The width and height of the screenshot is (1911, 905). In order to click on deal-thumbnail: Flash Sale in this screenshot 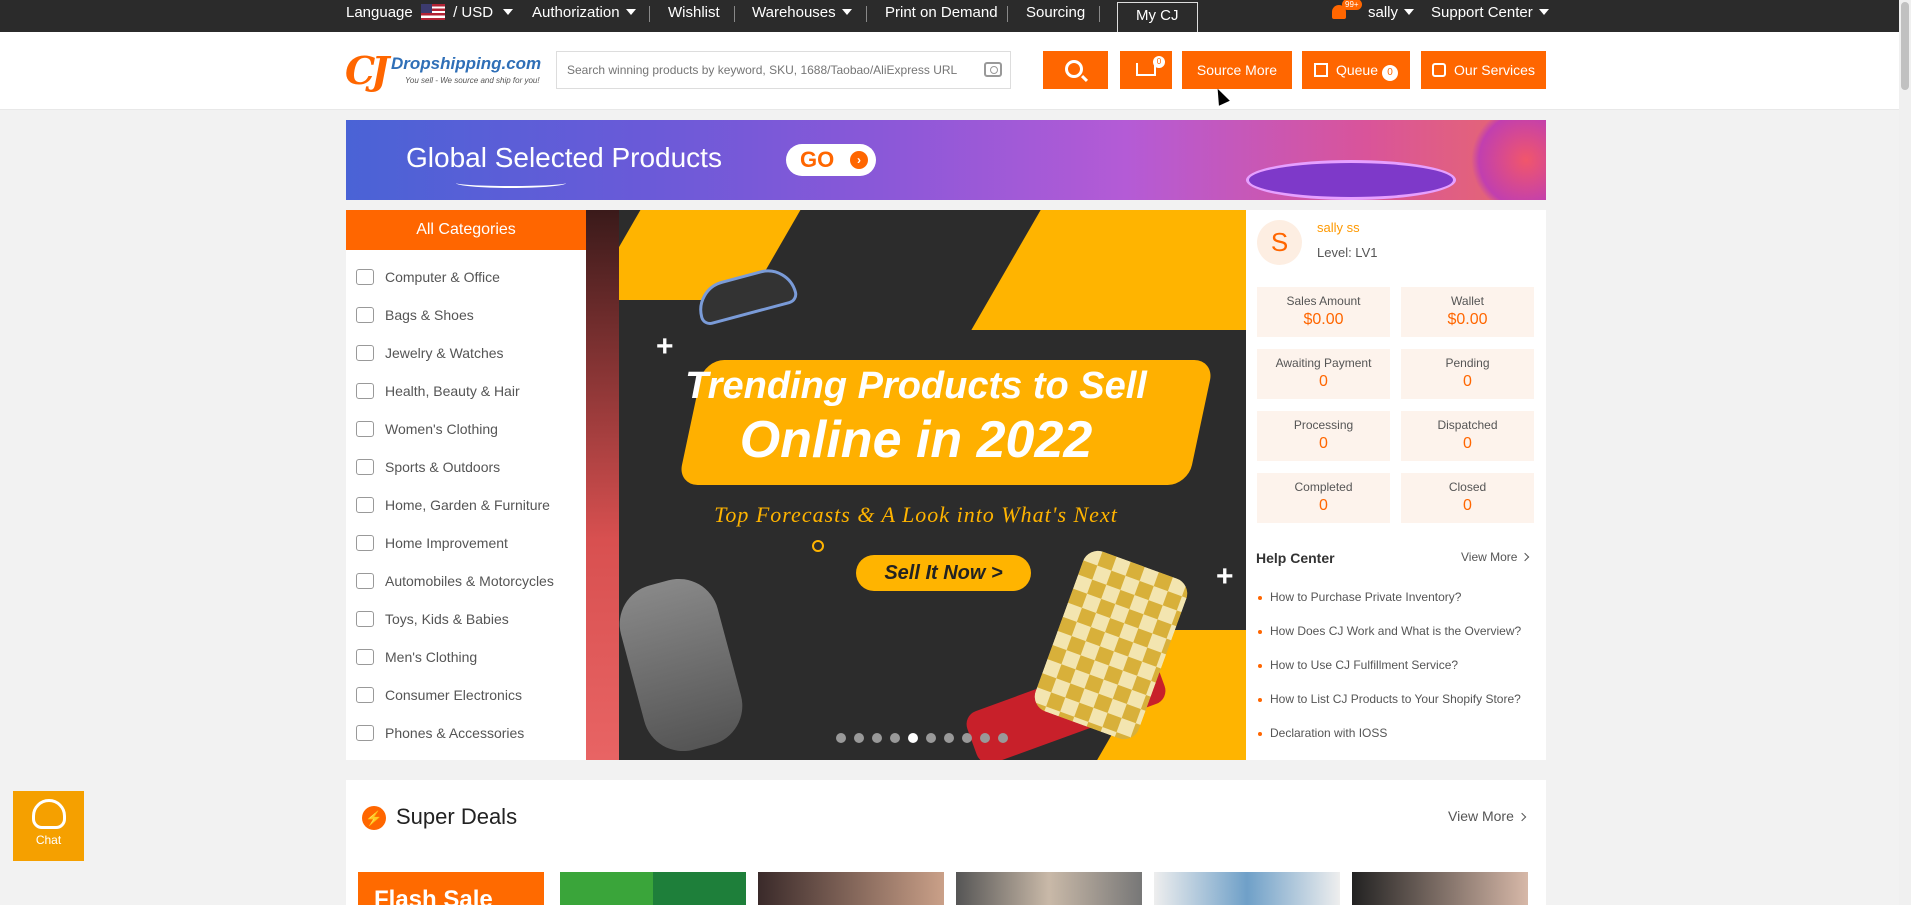, I will do `click(451, 888)`.